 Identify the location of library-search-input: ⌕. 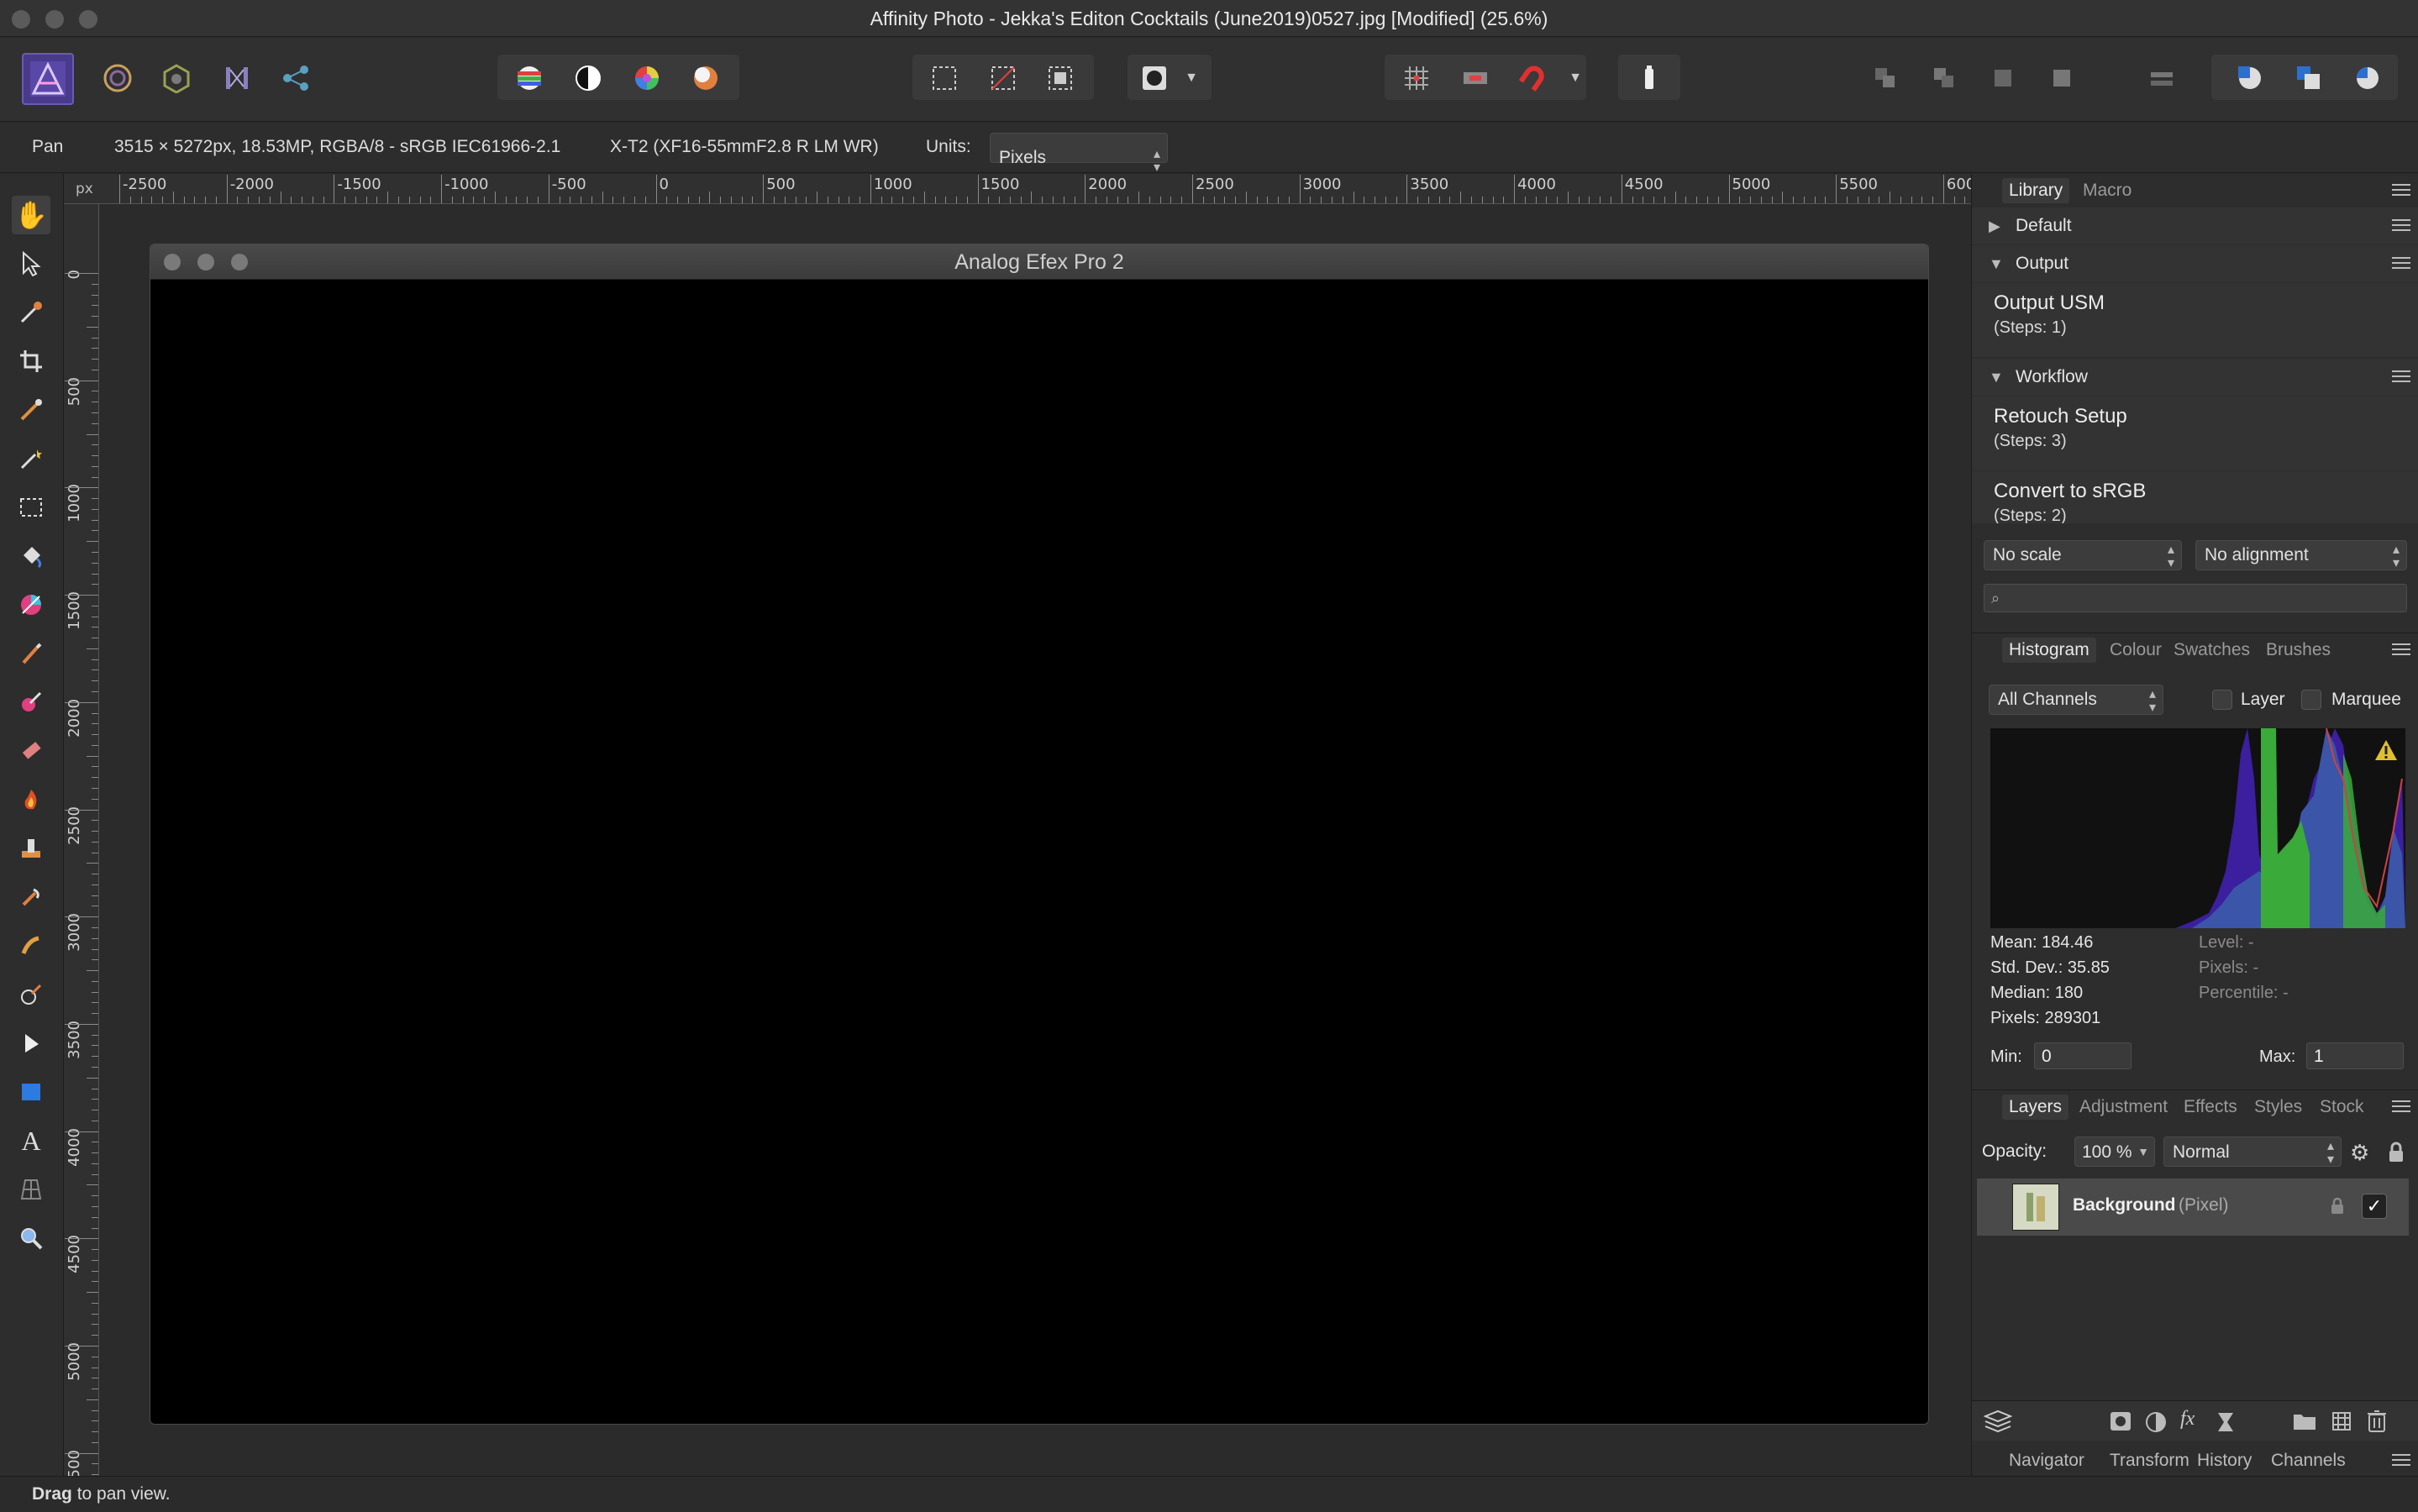
(2195, 598).